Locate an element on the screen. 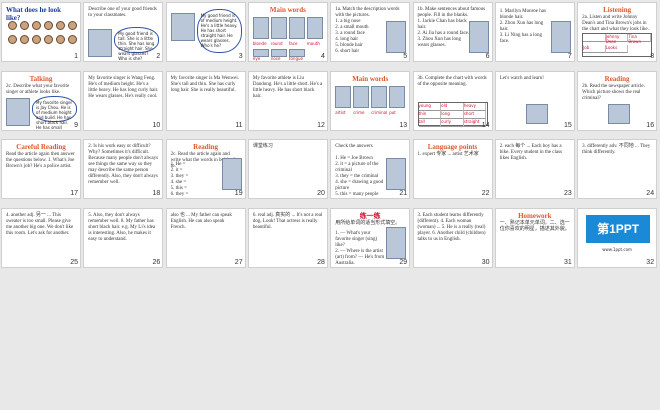 This screenshot has height=410, width=660. slide-thumbnail: Homework 一、熟记本单元单词。二、选一位你喜欢的明星，描述其外貌。 31 is located at coordinates (534, 237).